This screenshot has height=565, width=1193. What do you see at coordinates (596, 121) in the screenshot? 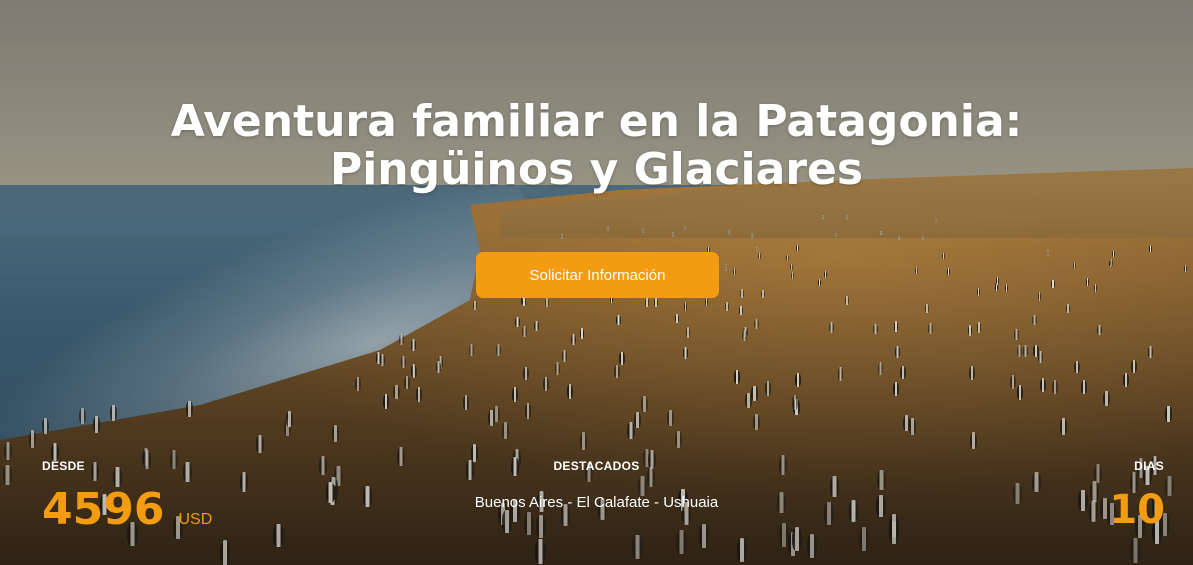
I see `title-line-1: Aventura familiar en la Patagonia:` at bounding box center [596, 121].